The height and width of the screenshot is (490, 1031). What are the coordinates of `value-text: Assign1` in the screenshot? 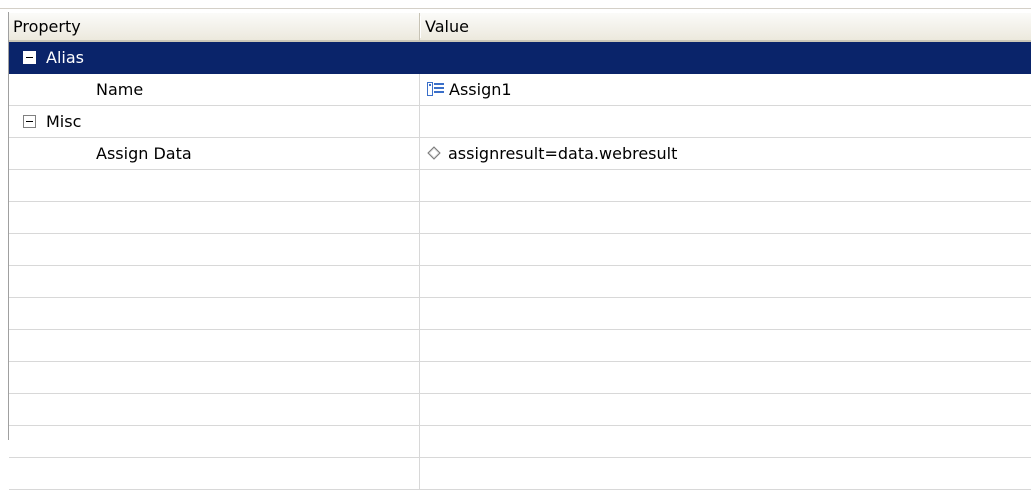 It's located at (480, 89).